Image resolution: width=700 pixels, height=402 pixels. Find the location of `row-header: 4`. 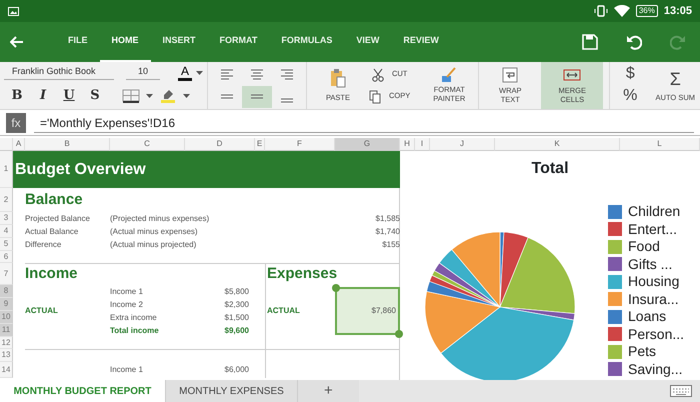

row-header: 4 is located at coordinates (6, 231).